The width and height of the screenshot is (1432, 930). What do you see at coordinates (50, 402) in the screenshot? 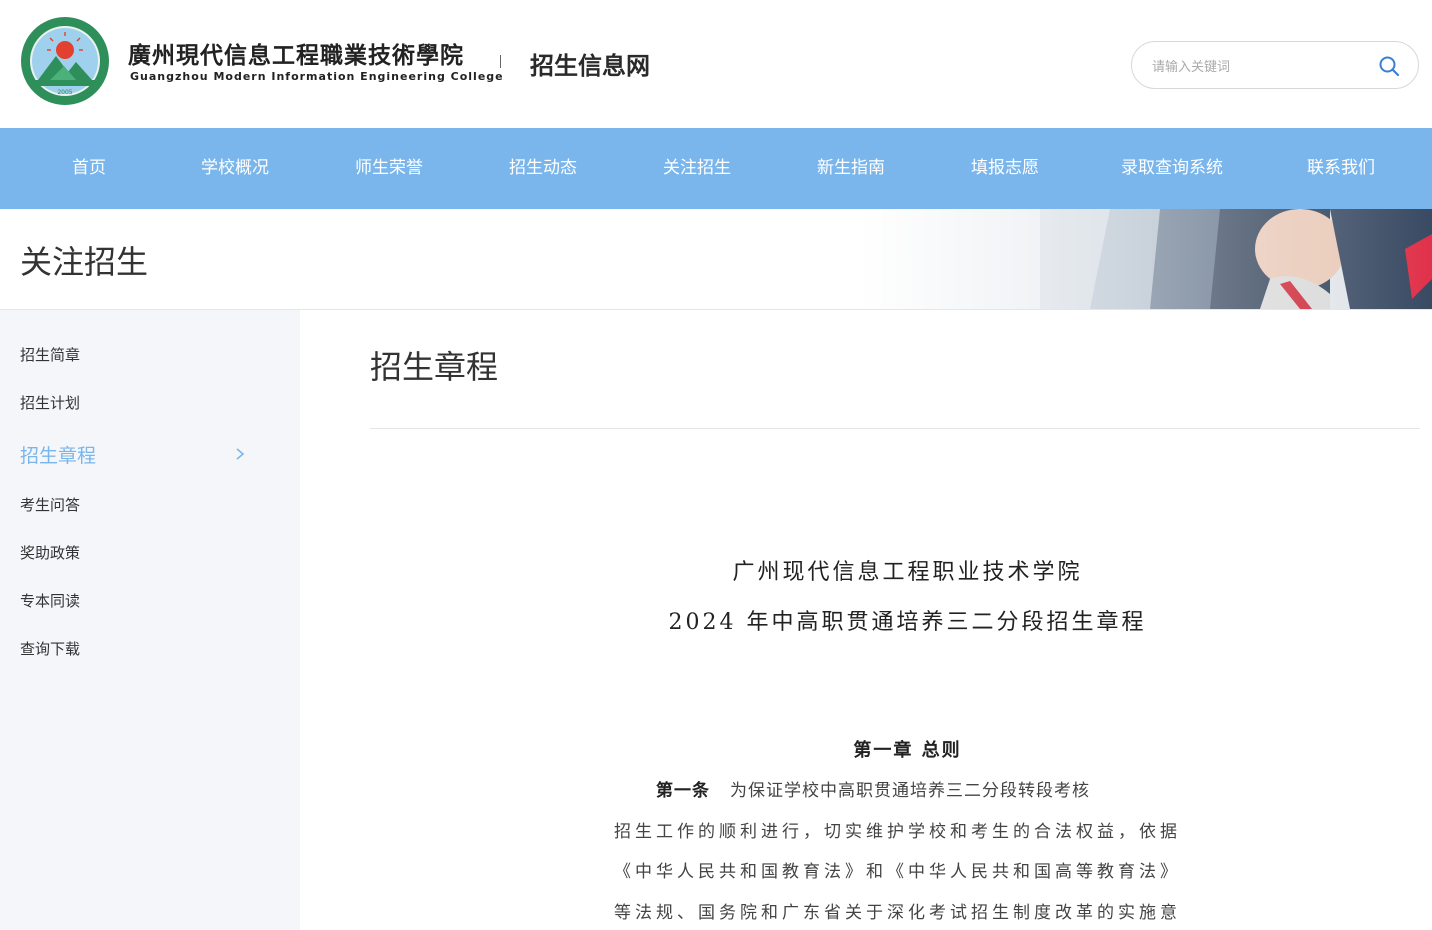
I see `sidebar-item-admission-plan: 招生计划` at bounding box center [50, 402].